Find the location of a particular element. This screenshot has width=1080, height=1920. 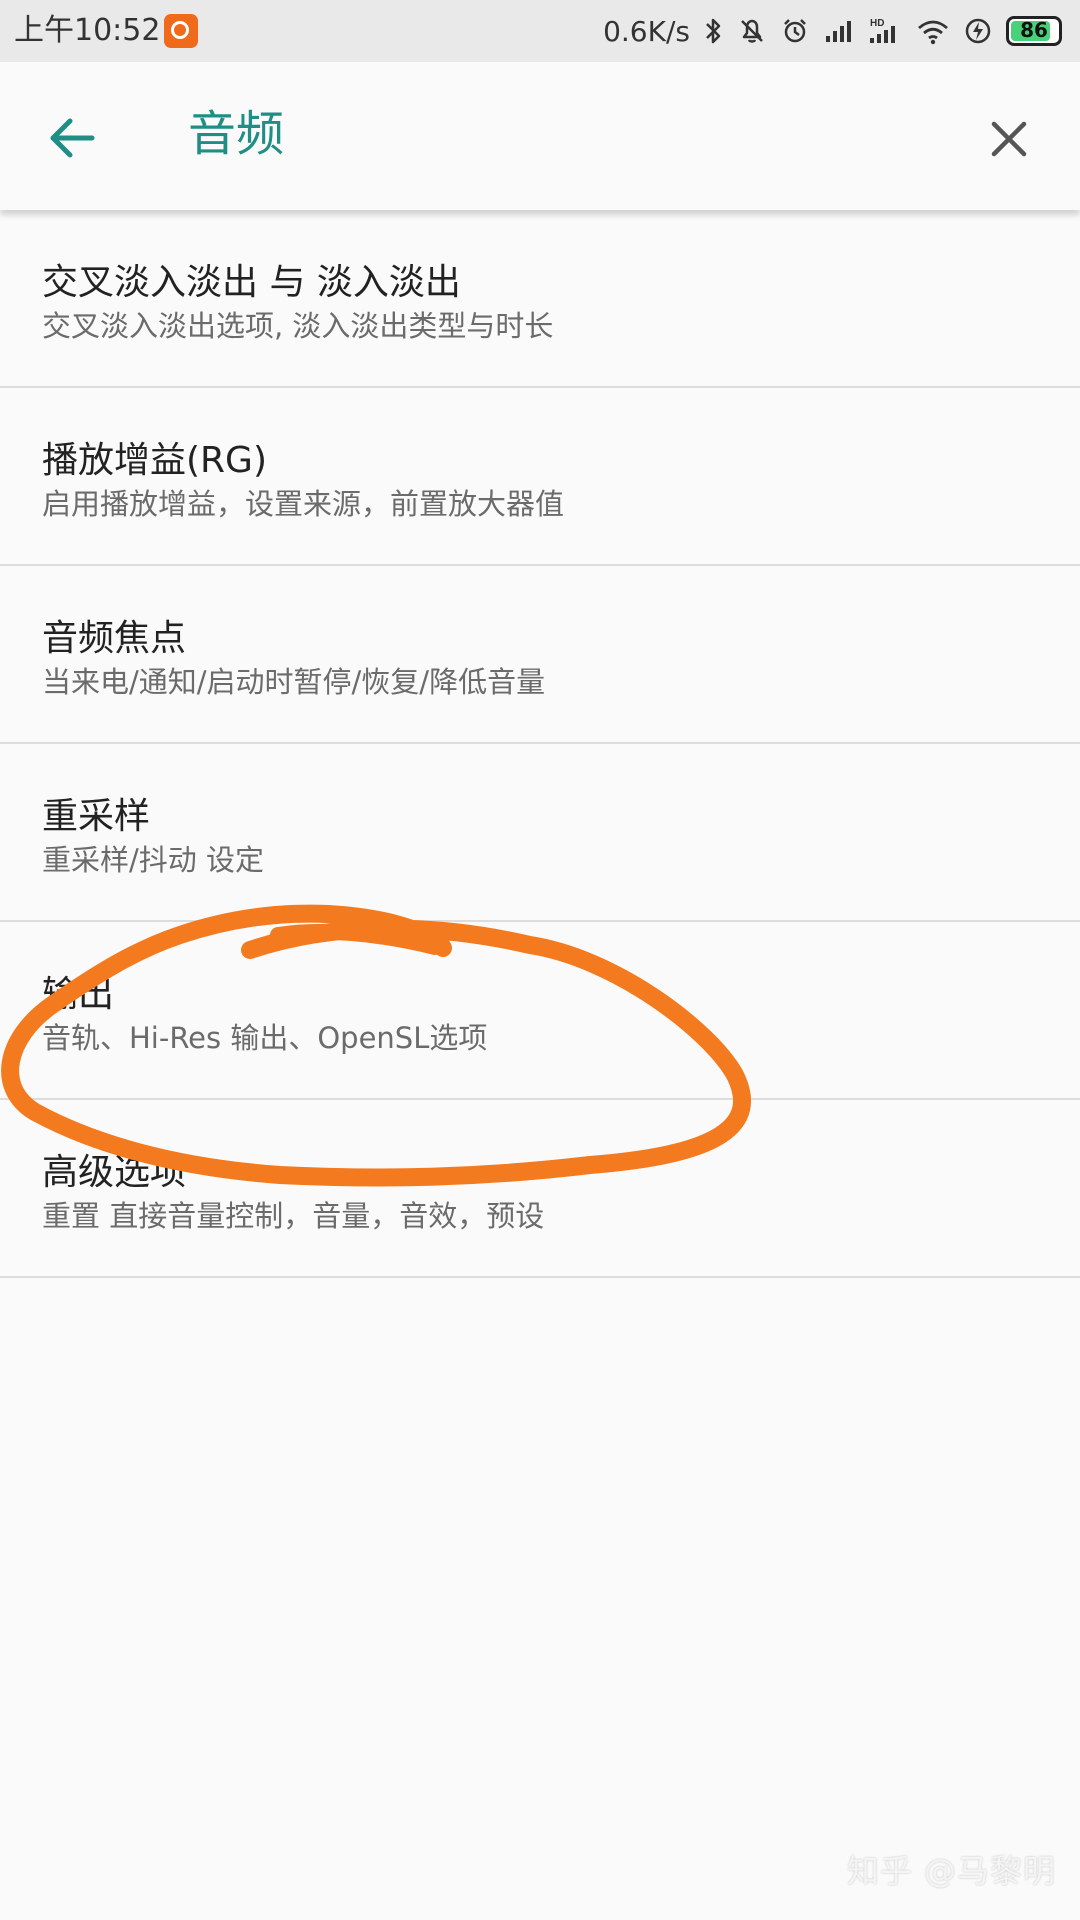

battery-icon: 86 is located at coordinates (1034, 31).